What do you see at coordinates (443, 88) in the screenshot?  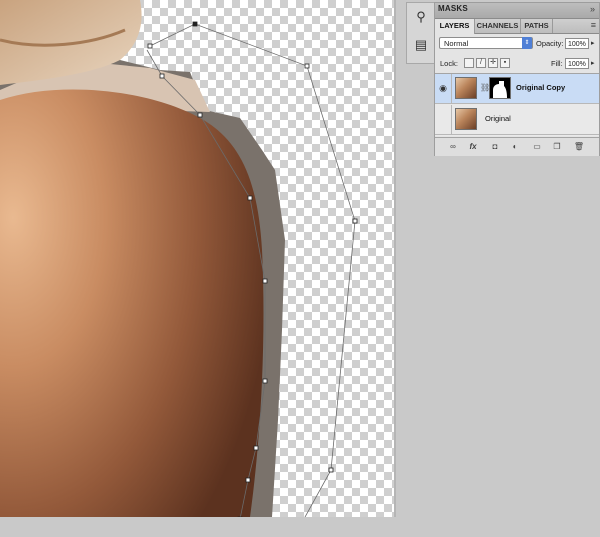 I see `eye-icon: ◉` at bounding box center [443, 88].